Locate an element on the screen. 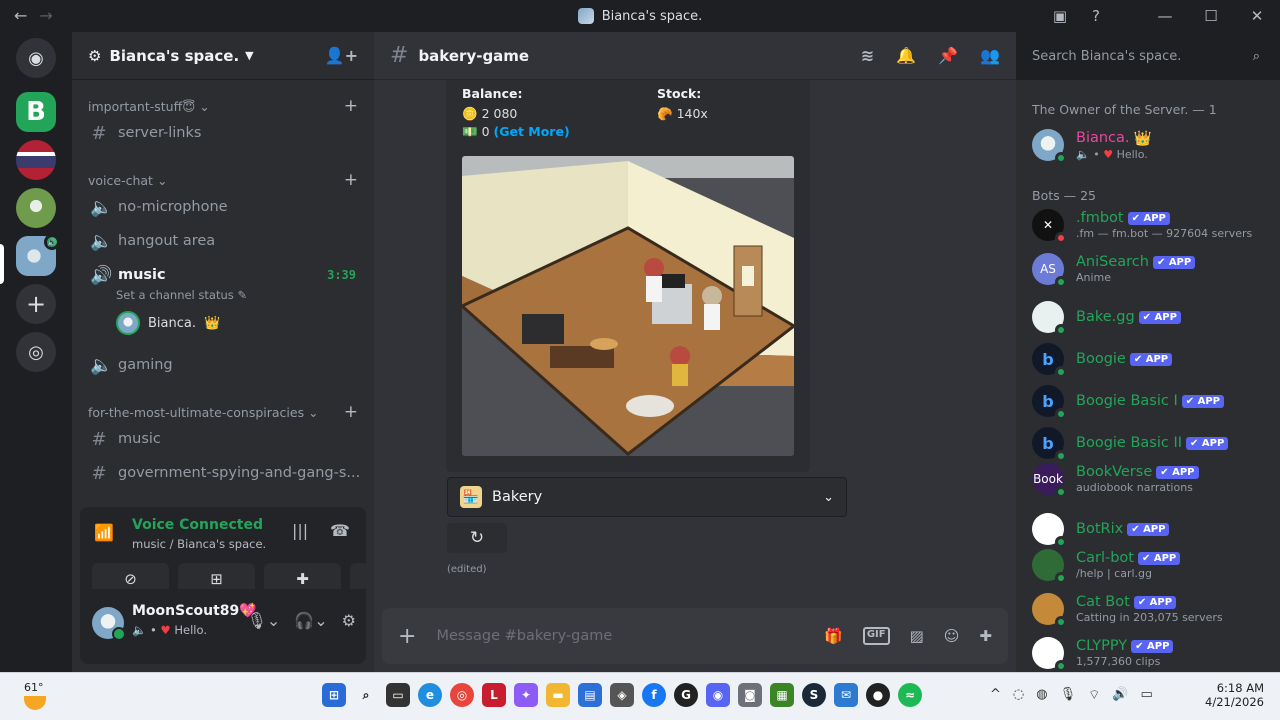 Image resolution: width=1280 pixels, height=720 pixels. minecraft-icon: ▦ is located at coordinates (782, 695).